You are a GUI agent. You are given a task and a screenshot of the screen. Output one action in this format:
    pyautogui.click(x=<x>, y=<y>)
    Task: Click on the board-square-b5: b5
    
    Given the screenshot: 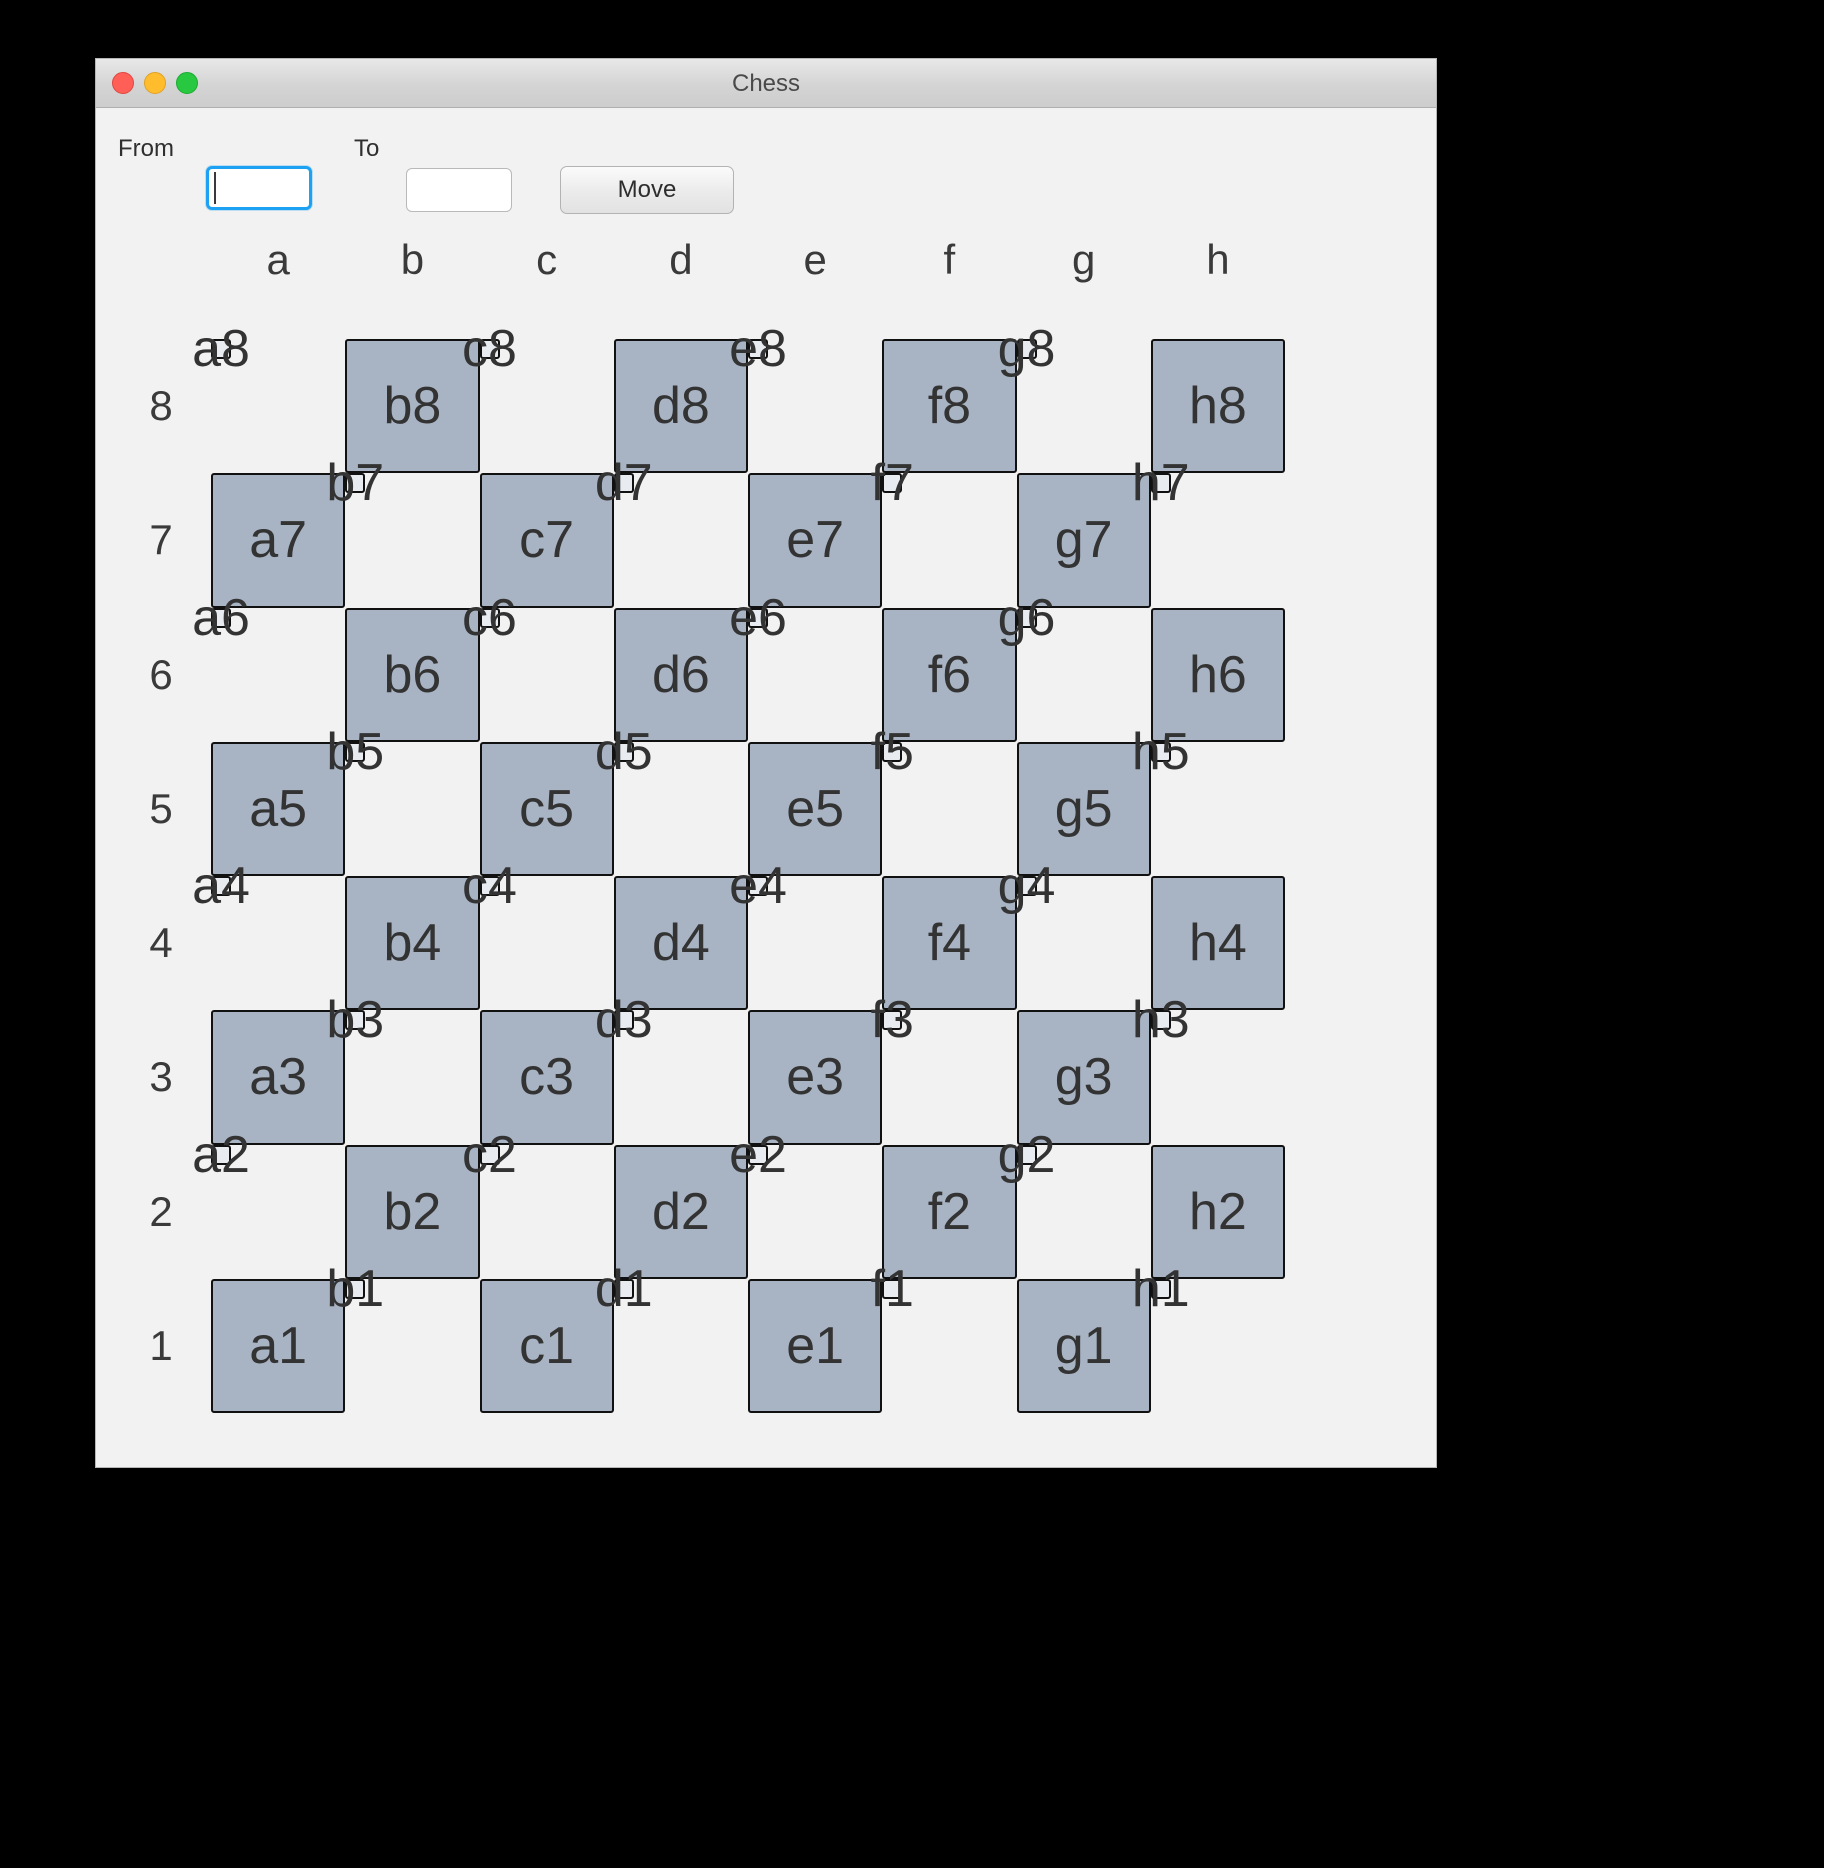 What is the action you would take?
    pyautogui.click(x=355, y=752)
    